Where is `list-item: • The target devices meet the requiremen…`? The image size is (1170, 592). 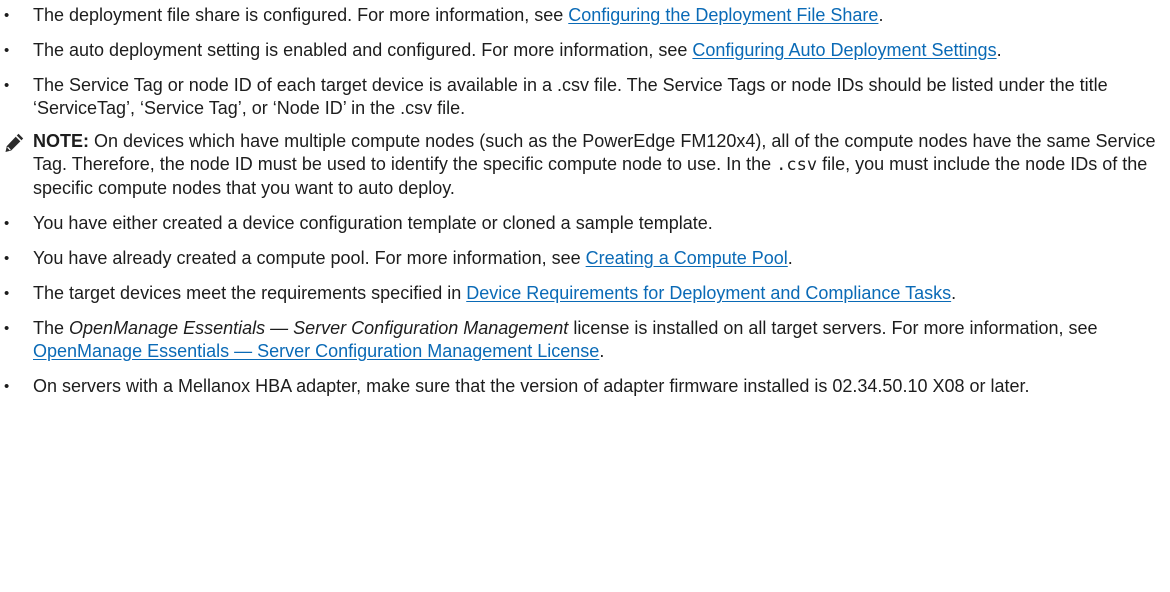 list-item: • The target devices meet the requiremen… is located at coordinates (580, 293).